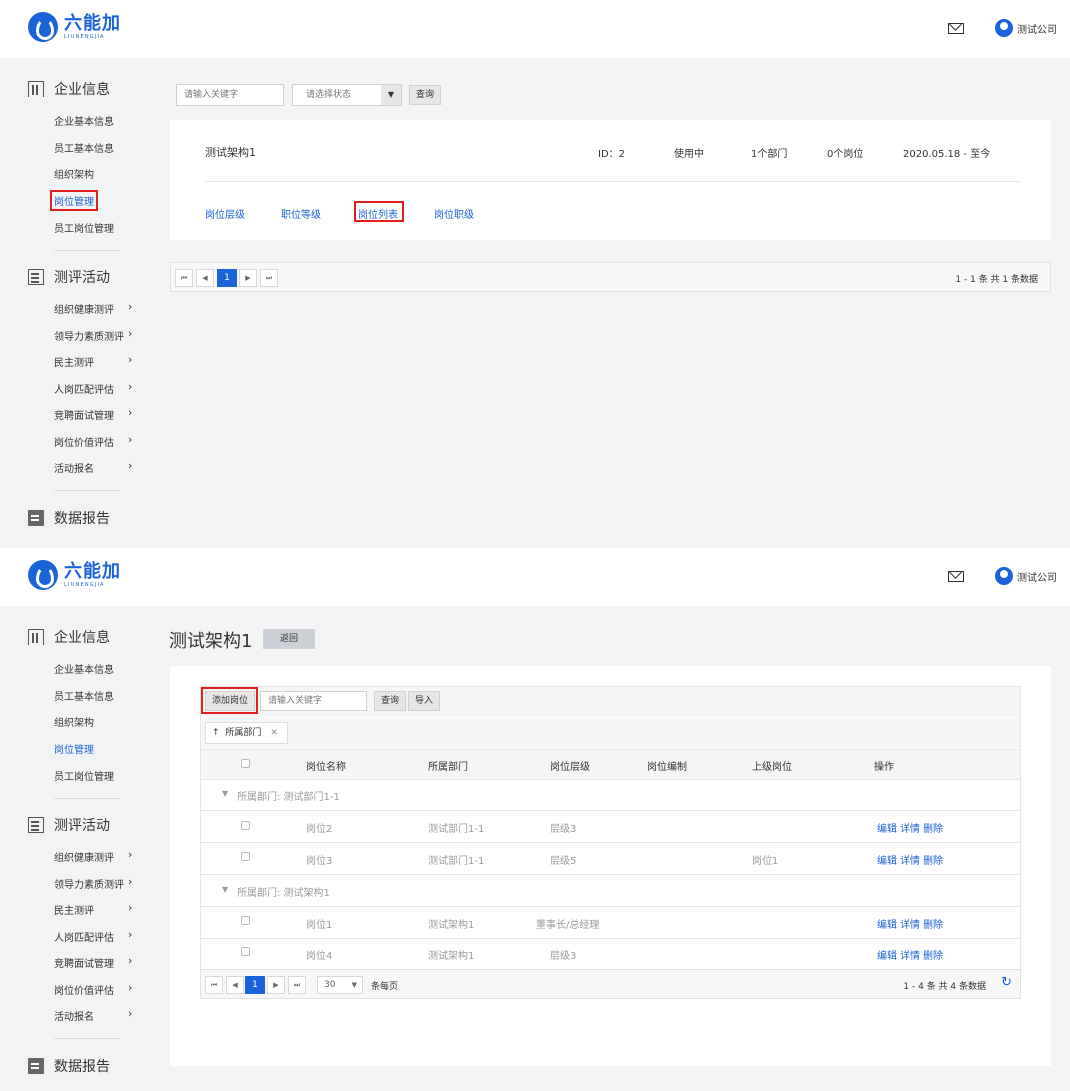 The height and width of the screenshot is (1091, 1070). What do you see at coordinates (301, 213) in the screenshot?
I see `tab-job-grades: 职位等级` at bounding box center [301, 213].